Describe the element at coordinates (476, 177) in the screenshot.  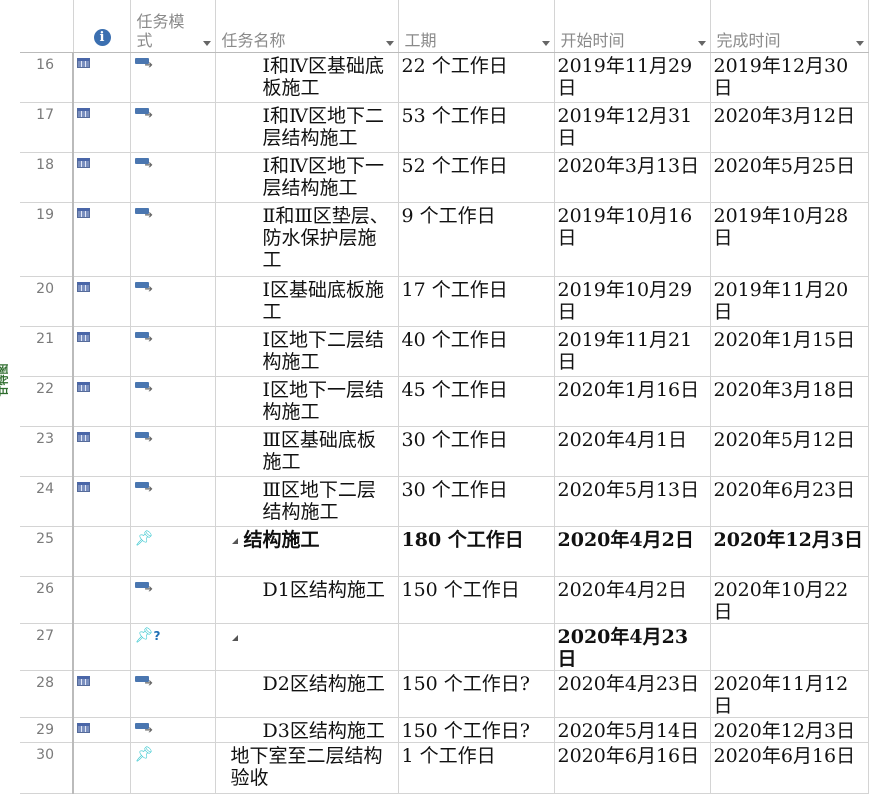
I see `duration-cell: 52 个工作日` at that location.